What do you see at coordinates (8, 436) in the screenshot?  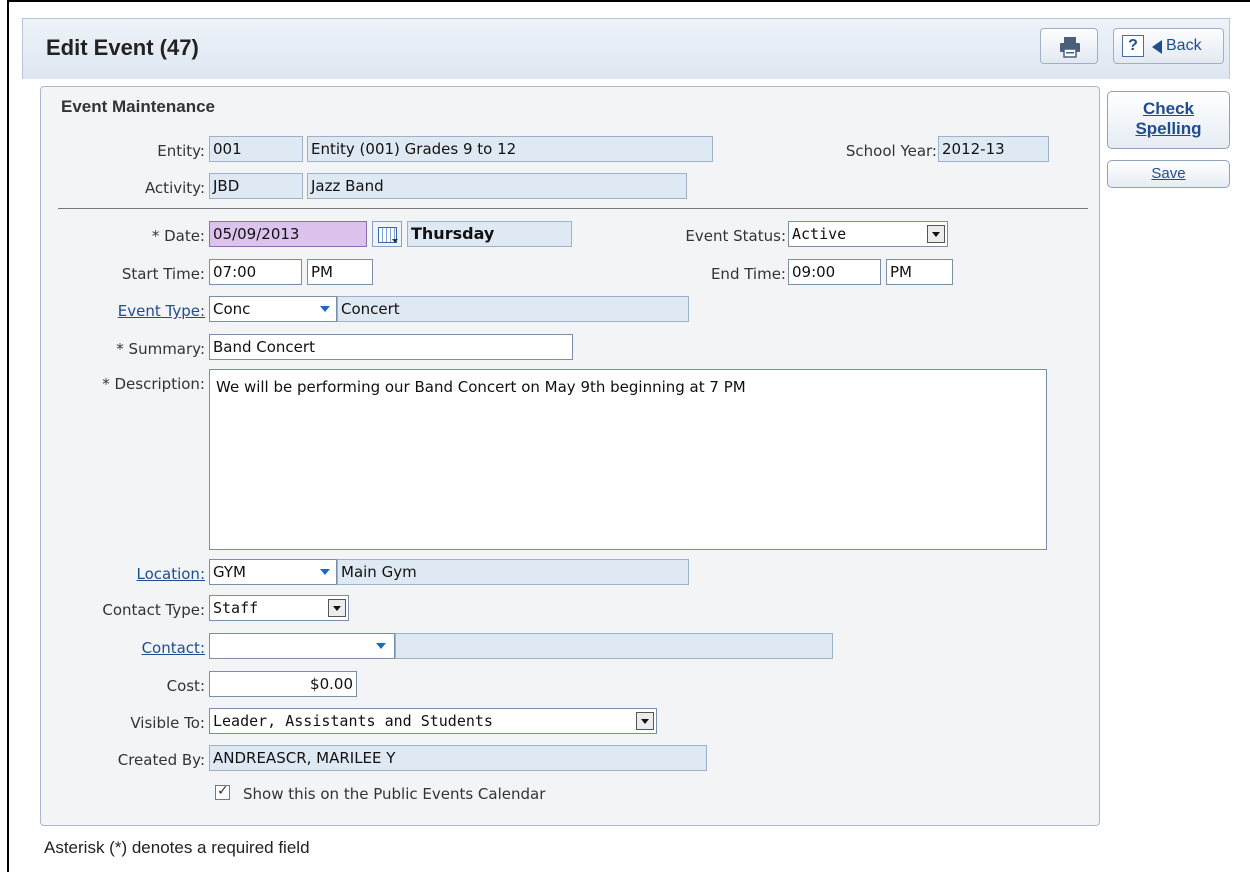 I see `window-border-left` at bounding box center [8, 436].